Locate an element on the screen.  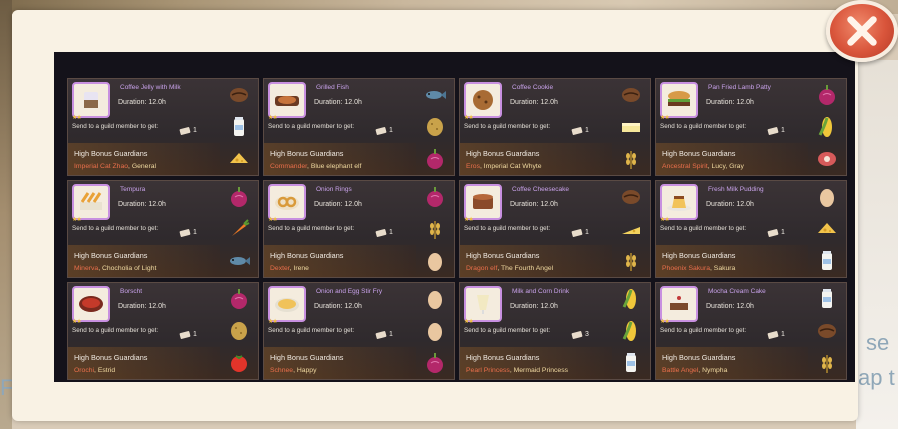
member-secondary: Irene is located at coordinates (301, 268).